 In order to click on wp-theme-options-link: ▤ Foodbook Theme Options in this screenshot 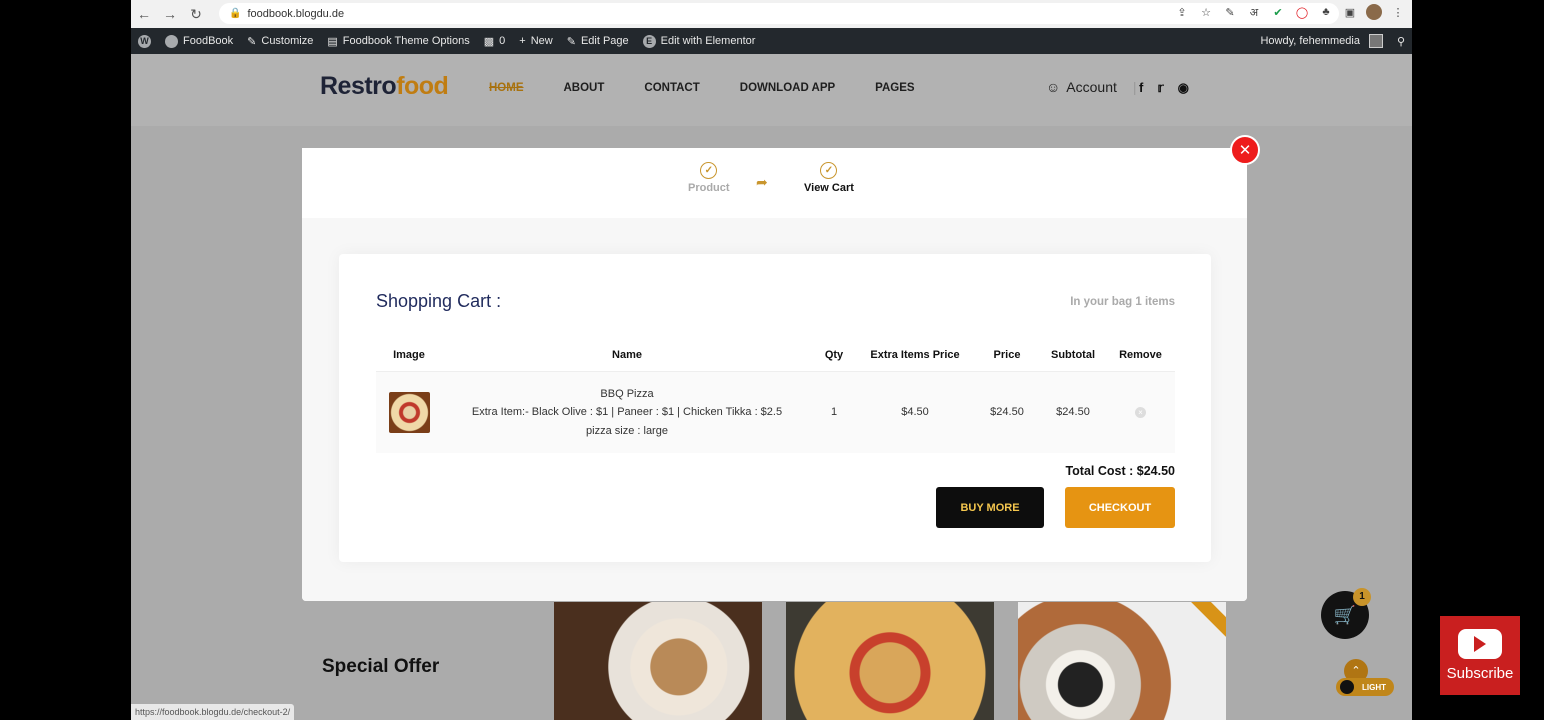, I will do `click(398, 41)`.